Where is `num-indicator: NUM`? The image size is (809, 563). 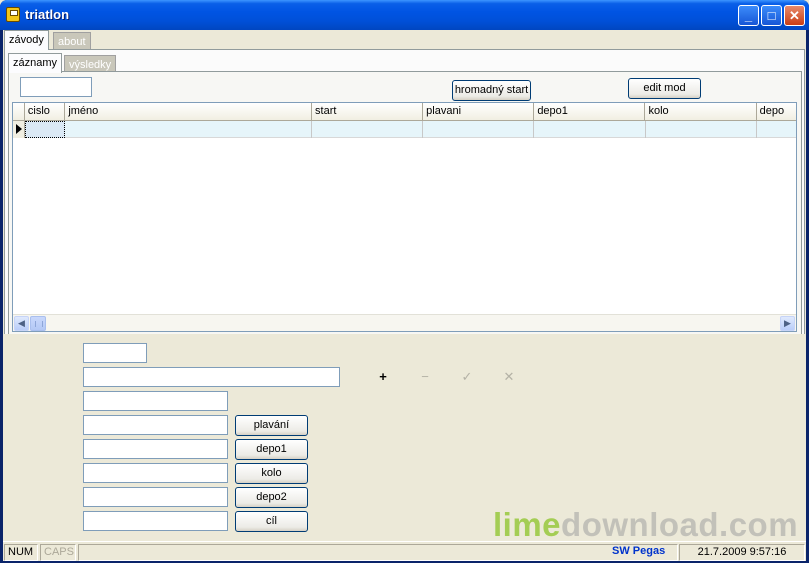
num-indicator: NUM is located at coordinates (21, 552).